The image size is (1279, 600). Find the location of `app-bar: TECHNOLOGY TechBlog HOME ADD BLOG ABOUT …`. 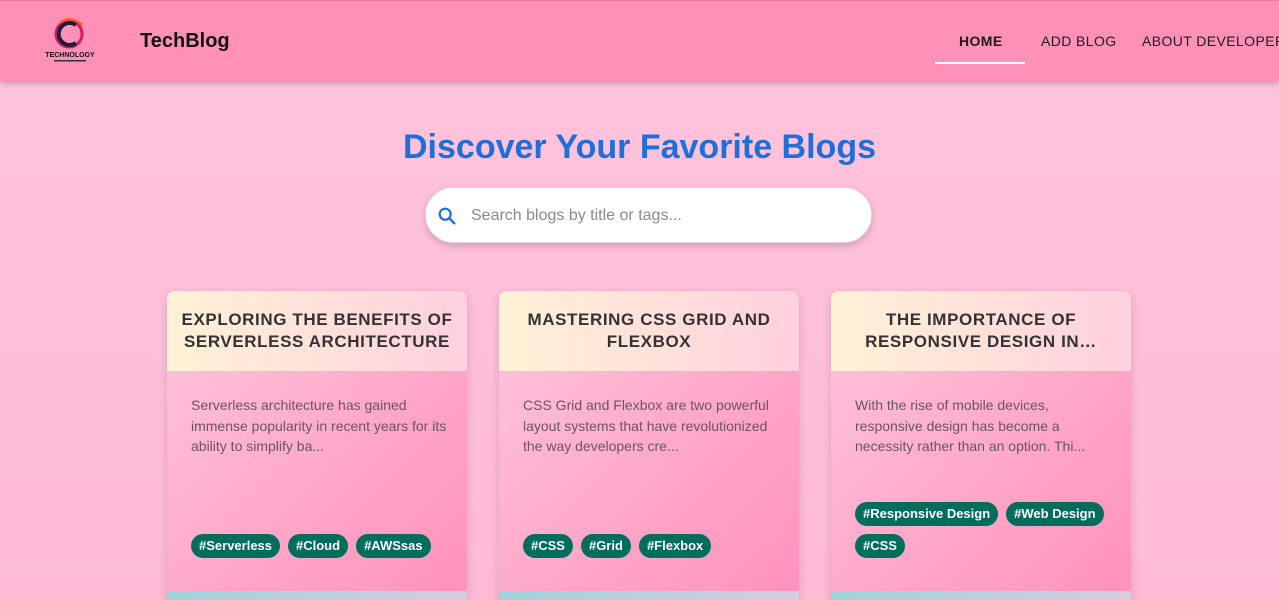

app-bar: TECHNOLOGY TechBlog HOME ADD BLOG ABOUT … is located at coordinates (639, 40).